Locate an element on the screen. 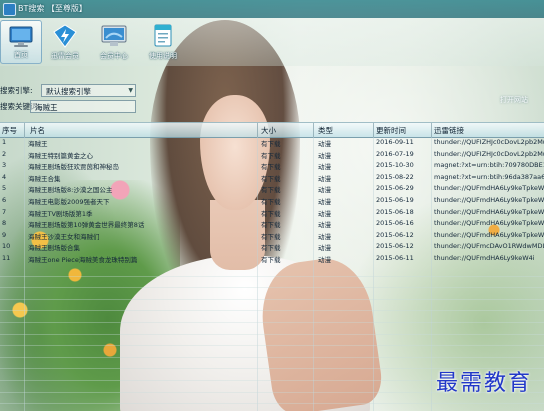 The width and height of the screenshot is (544, 411). table-cell: 4 is located at coordinates (4, 176).